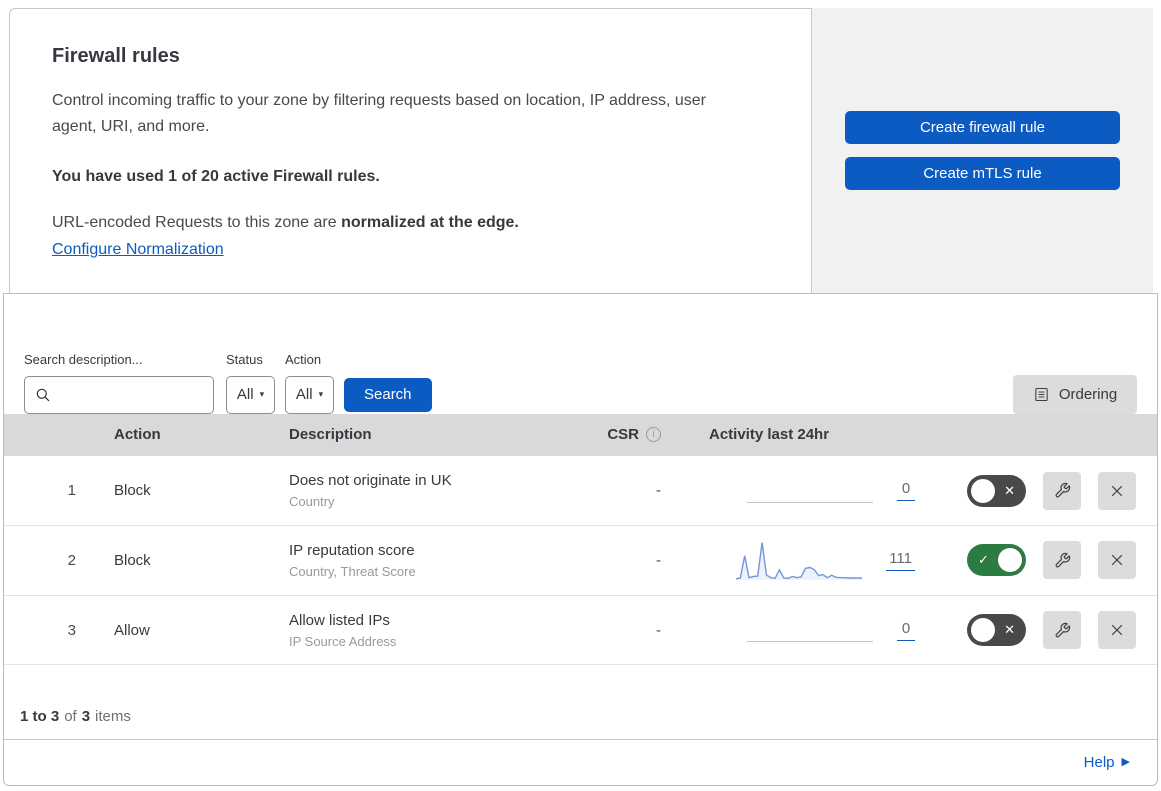 The width and height of the screenshot is (1161, 791). Describe the element at coordinates (1041, 394) in the screenshot. I see `ordering-list-icon` at that location.